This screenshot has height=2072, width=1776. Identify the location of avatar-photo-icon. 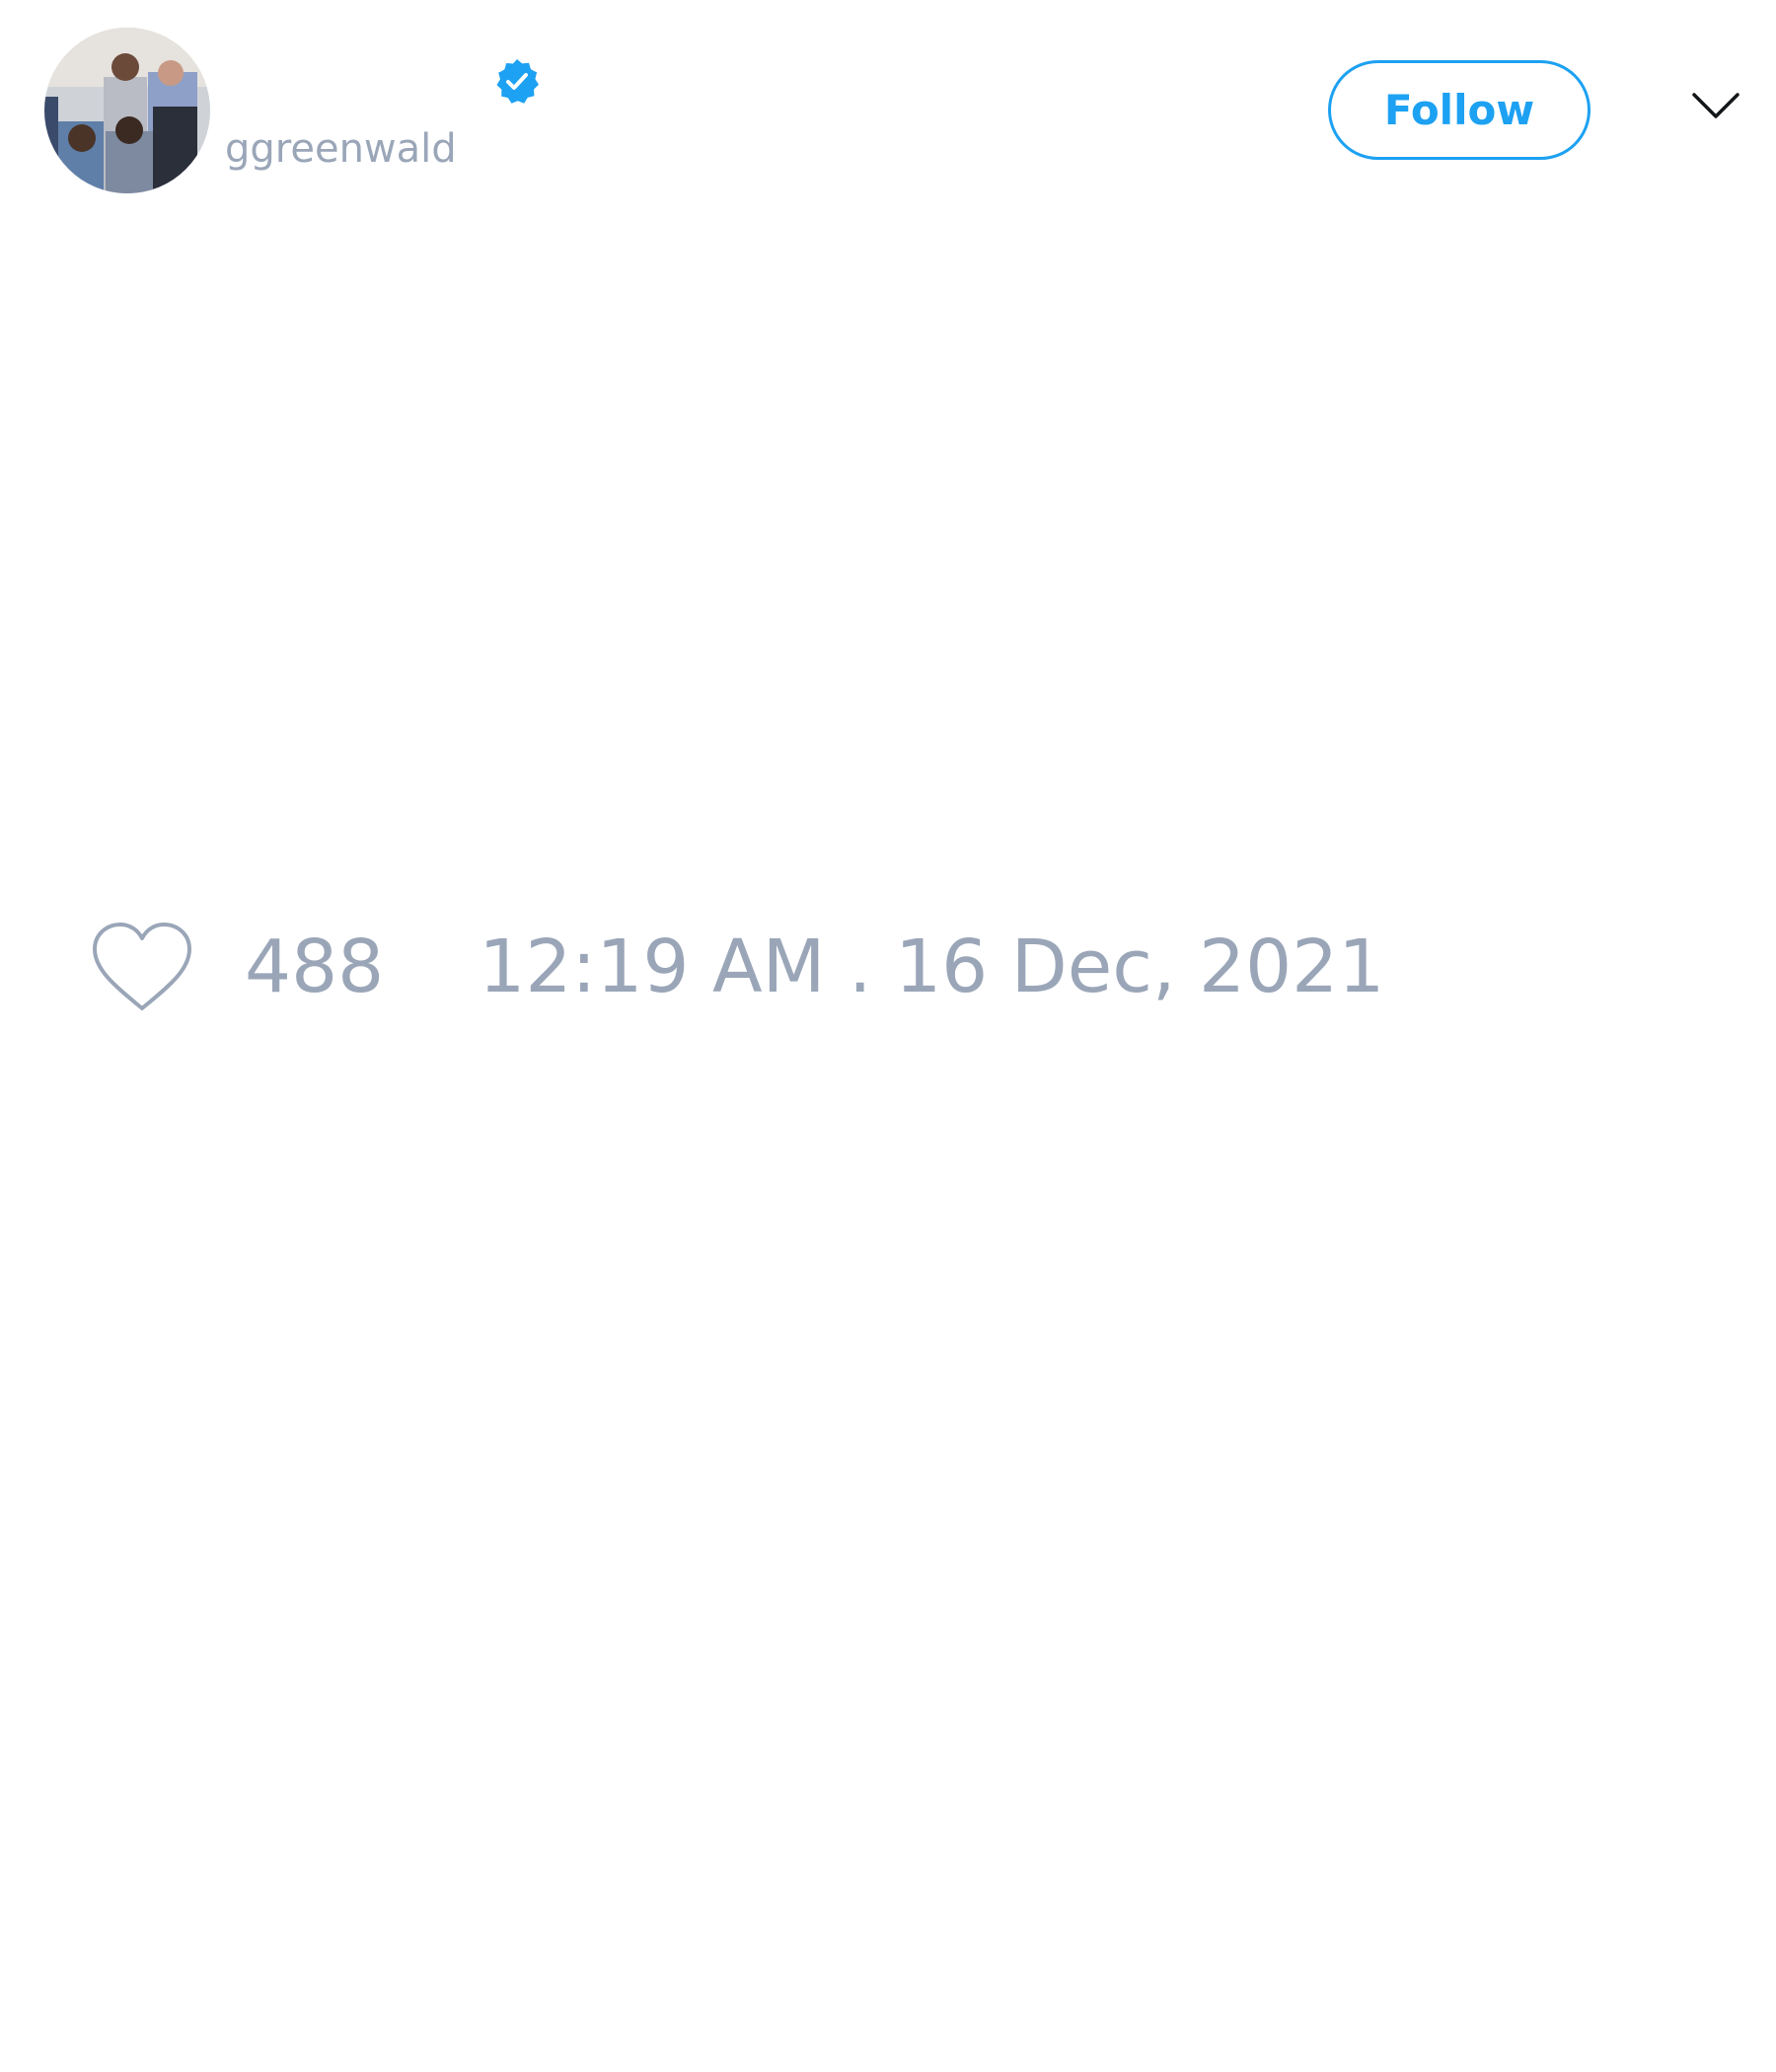
(127, 111).